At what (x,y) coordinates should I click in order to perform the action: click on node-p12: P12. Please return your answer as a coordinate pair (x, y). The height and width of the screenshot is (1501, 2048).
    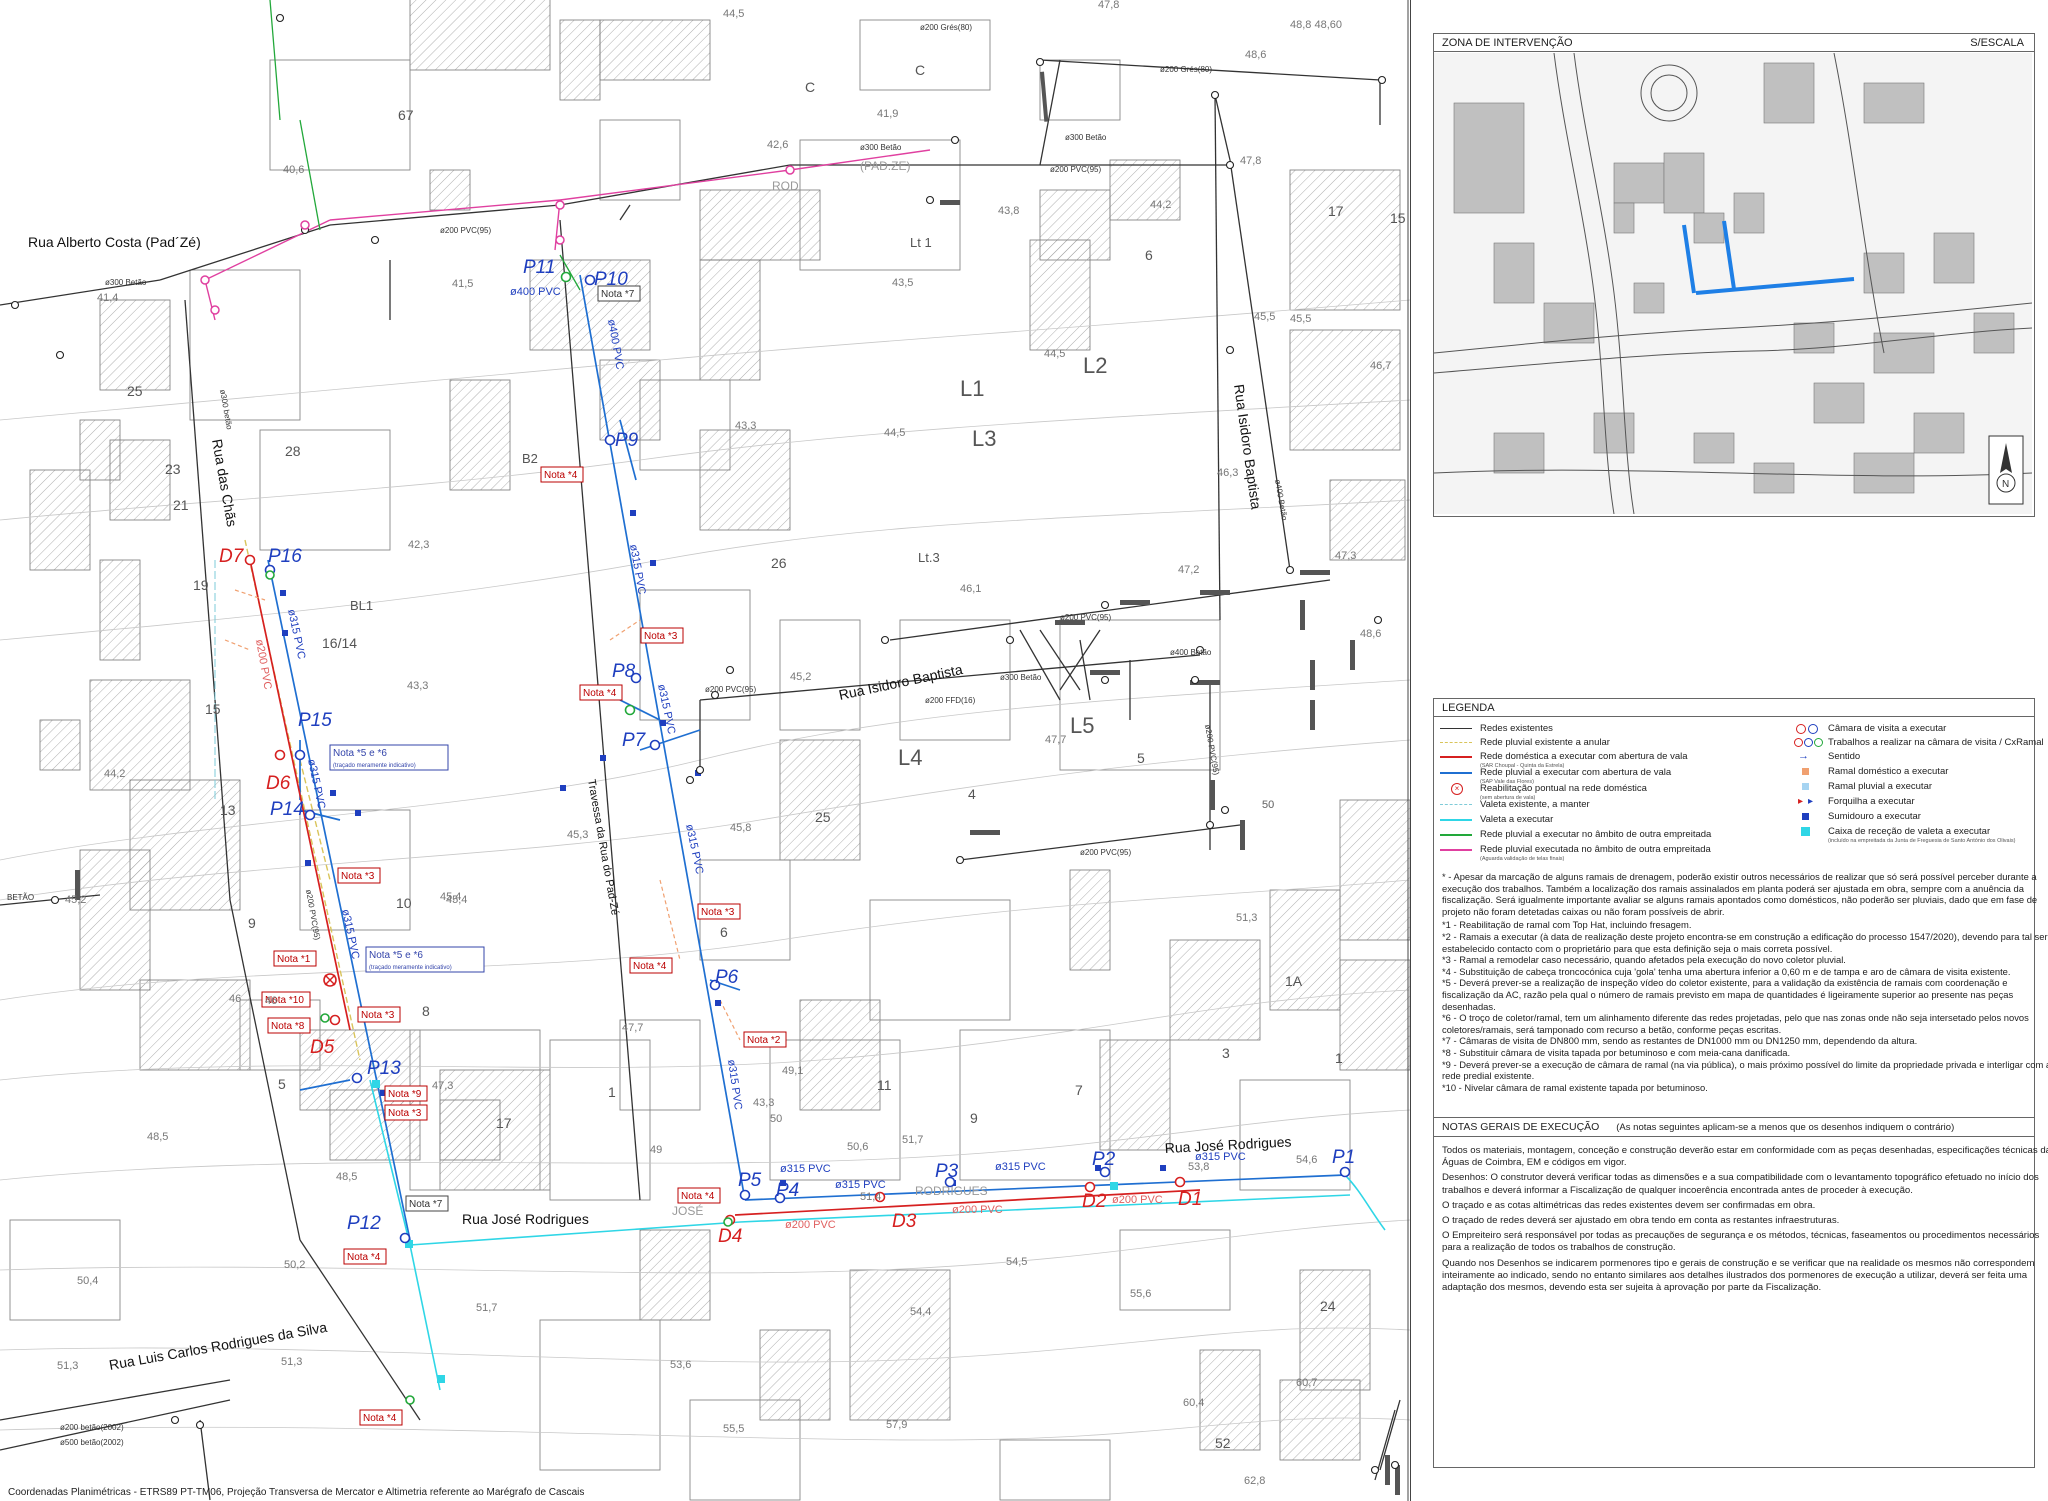
    Looking at the image, I should click on (364, 1223).